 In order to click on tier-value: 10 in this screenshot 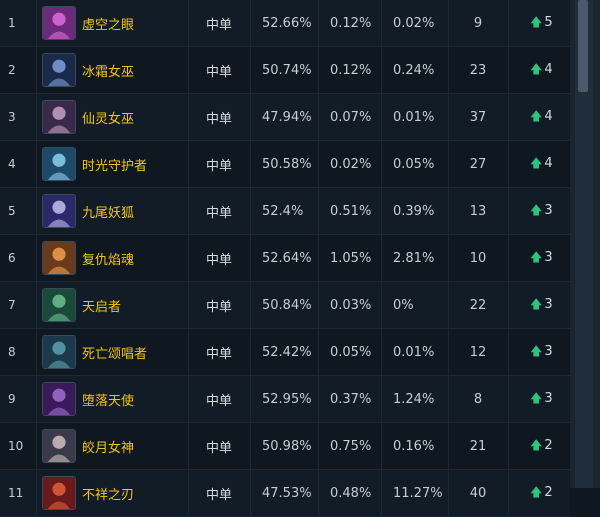, I will do `click(478, 258)`.